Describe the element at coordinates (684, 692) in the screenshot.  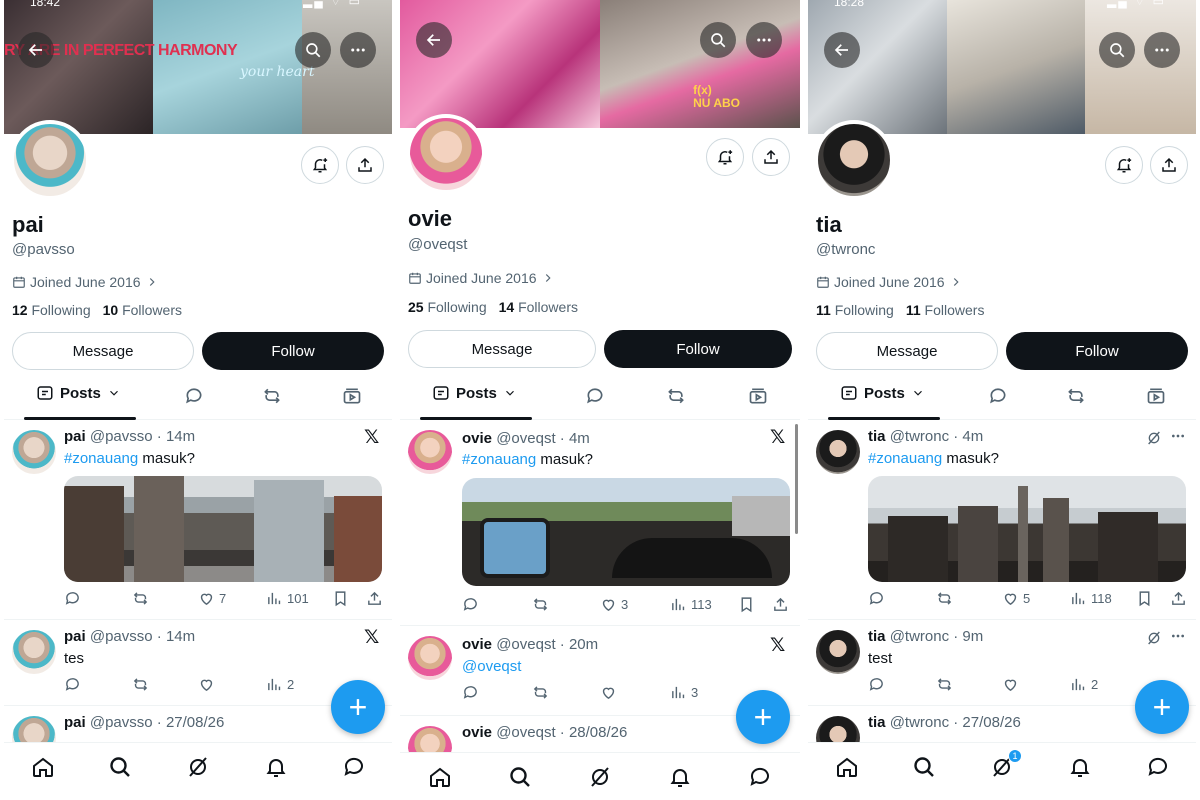
I see `views-button: 3` at that location.